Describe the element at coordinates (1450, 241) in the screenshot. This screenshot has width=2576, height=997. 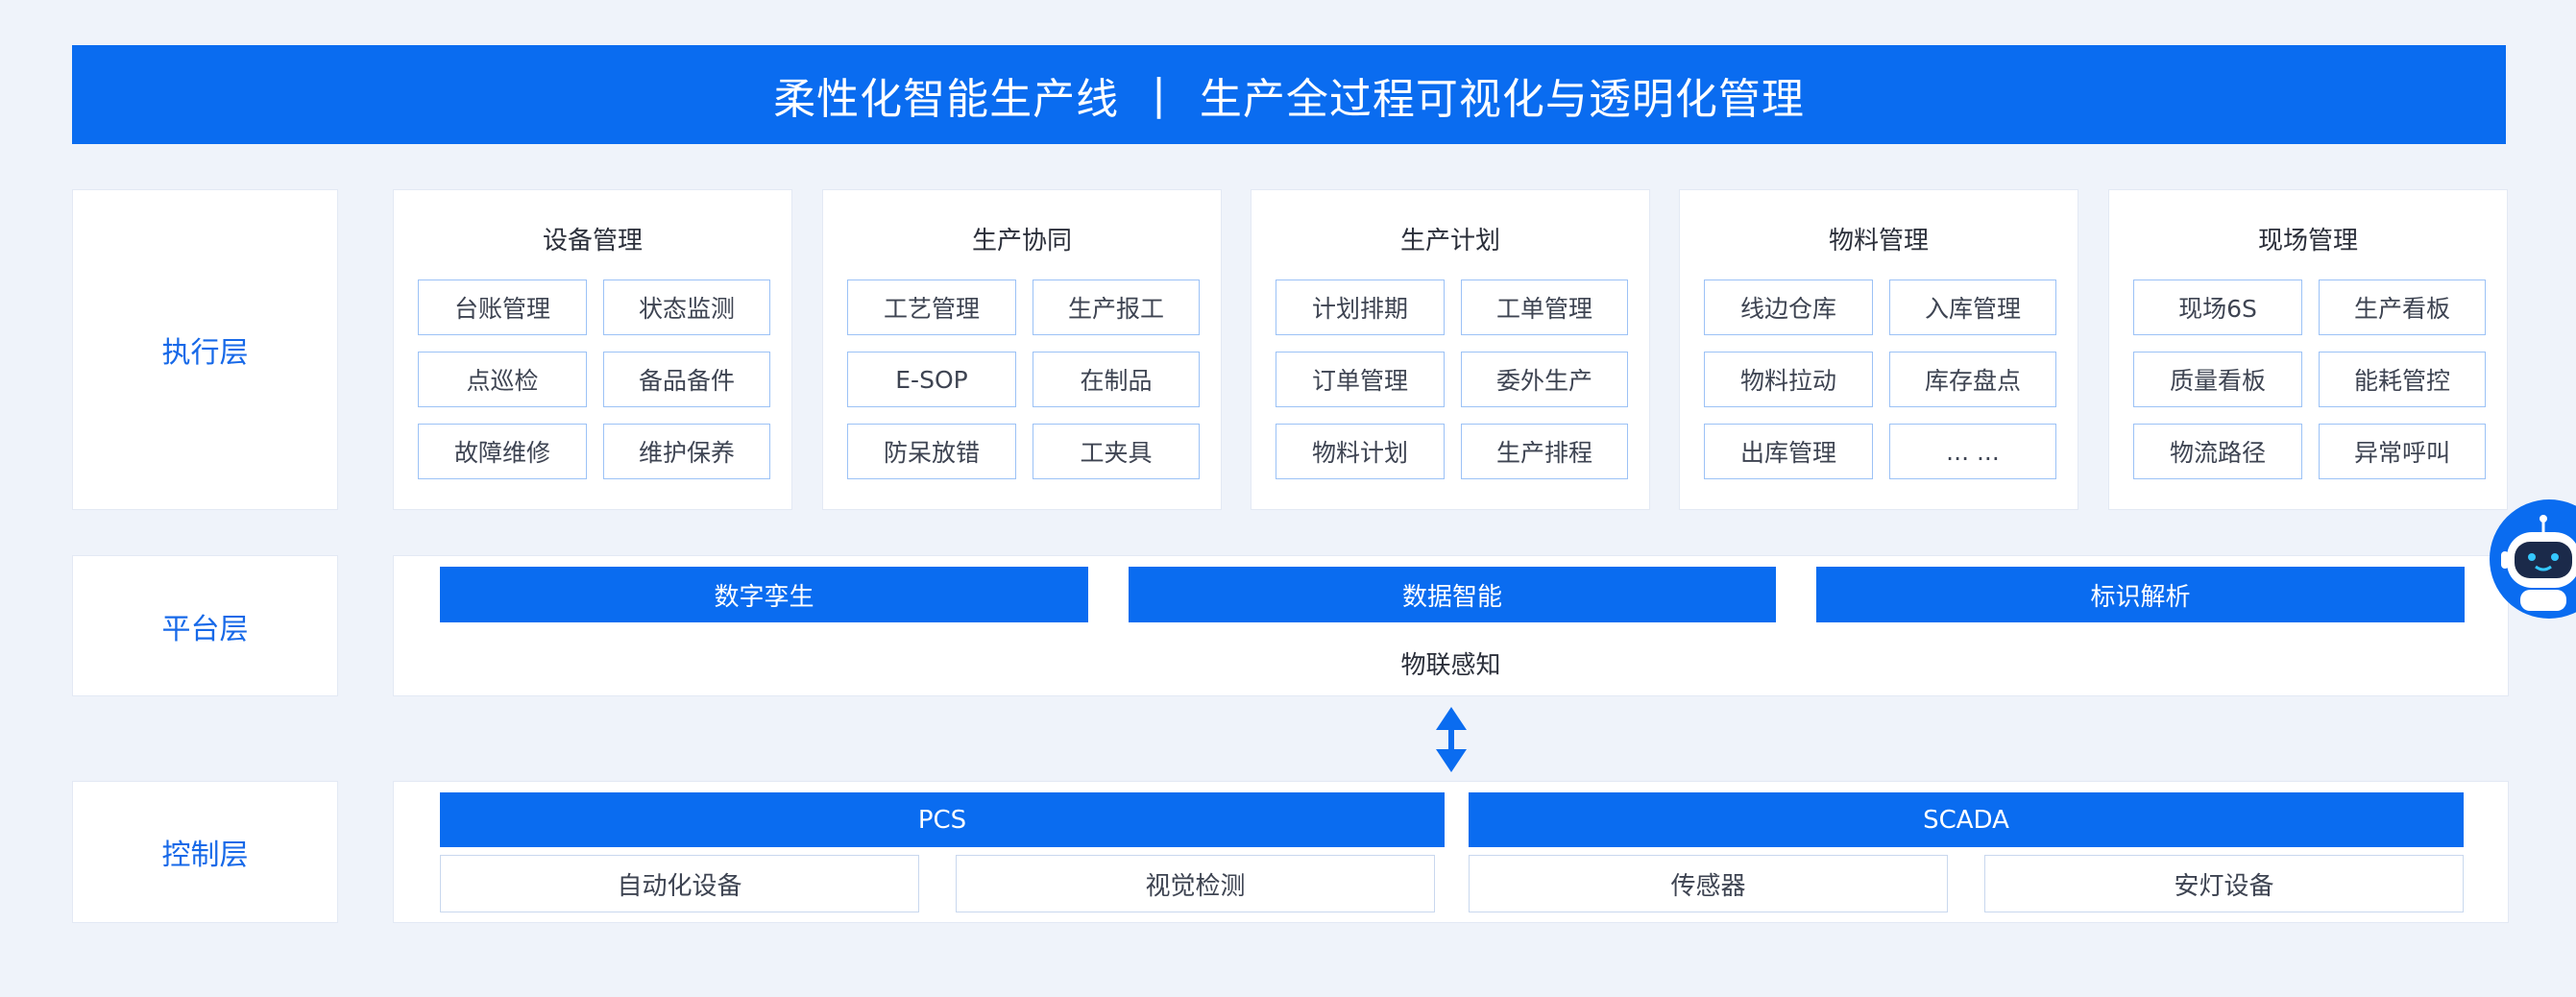
I see `card-title: 生产计划` at that location.